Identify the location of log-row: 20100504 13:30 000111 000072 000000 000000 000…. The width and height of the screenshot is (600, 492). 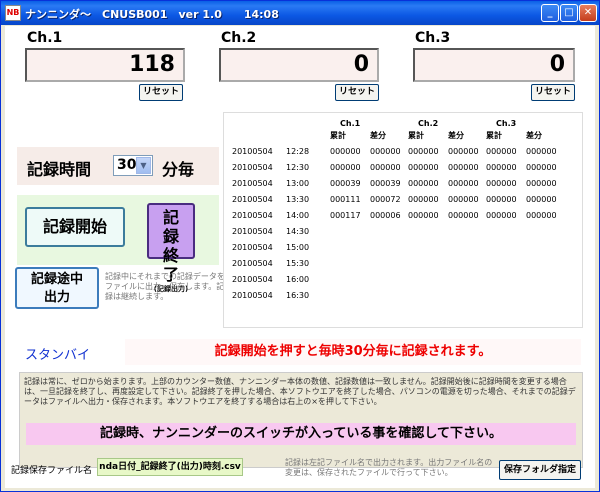
(404, 203).